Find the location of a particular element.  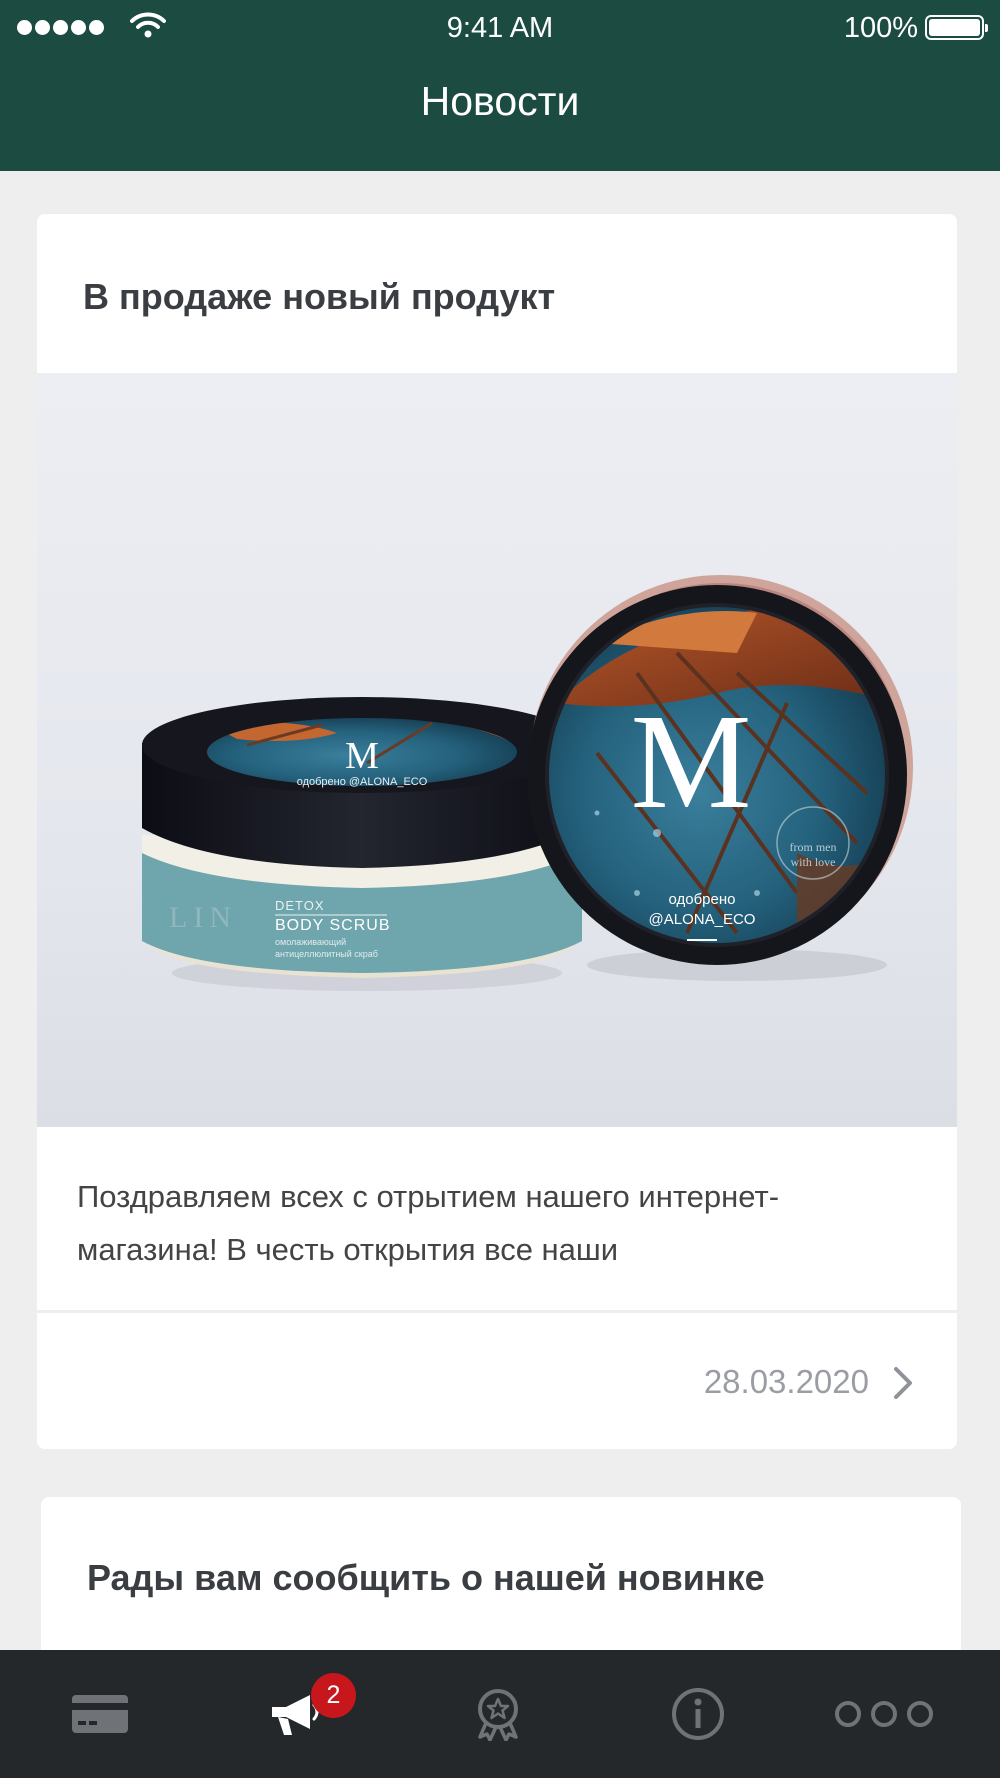

jar-label-small: DETOX is located at coordinates (300, 905).